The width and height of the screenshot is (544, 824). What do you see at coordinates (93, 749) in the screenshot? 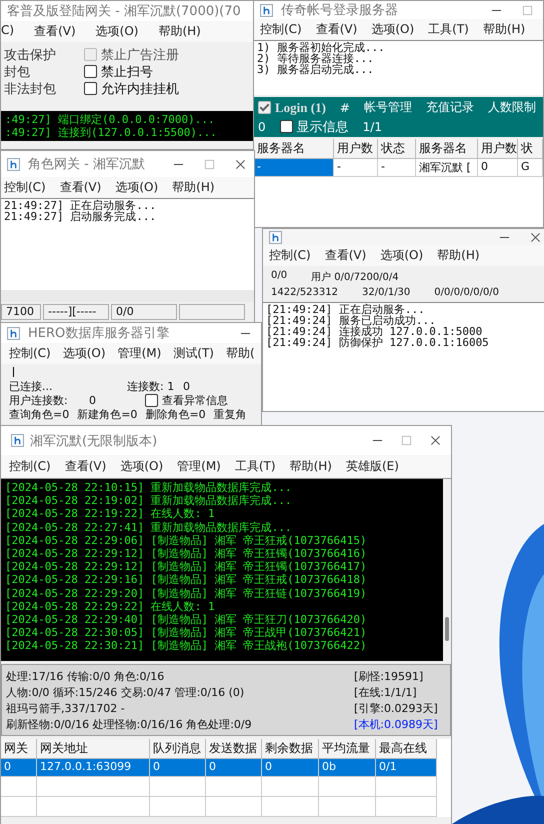
I see `column-header: 网关地址` at bounding box center [93, 749].